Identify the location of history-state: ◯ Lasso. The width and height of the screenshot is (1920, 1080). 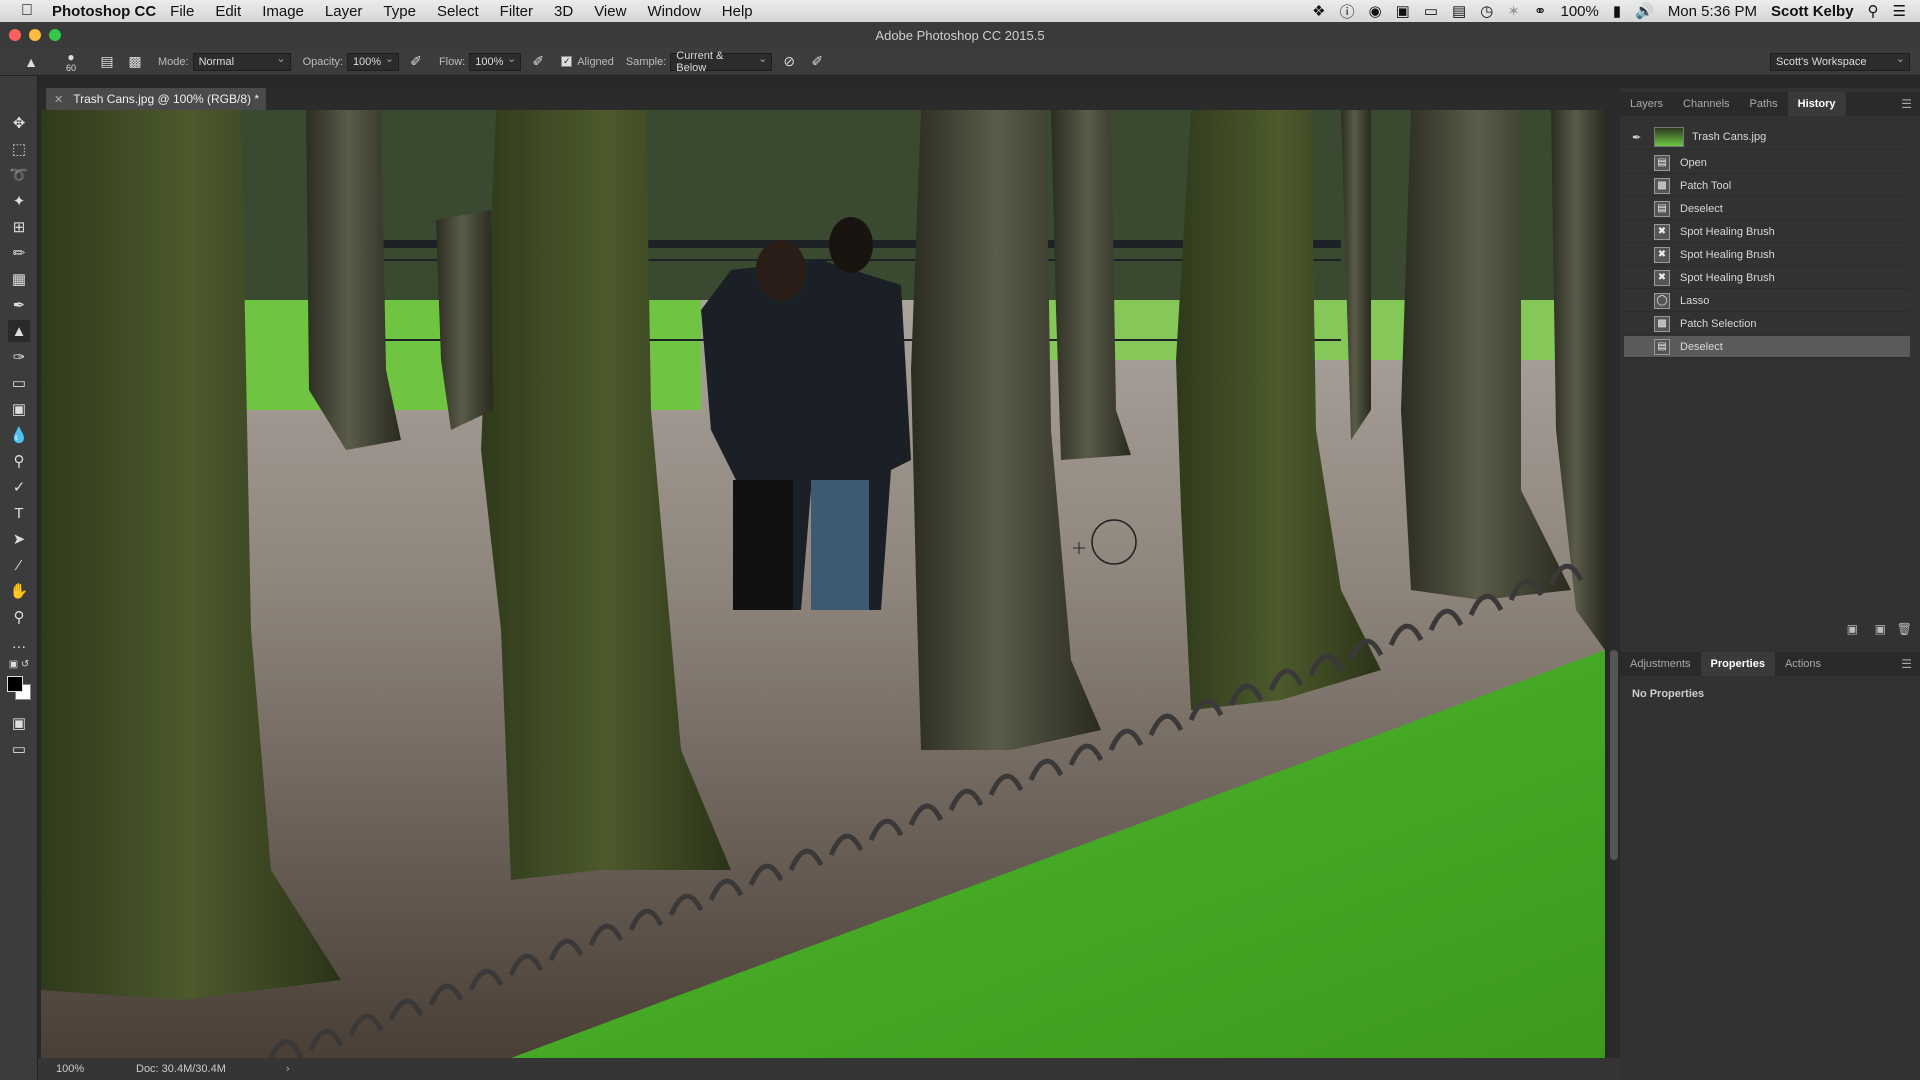
(1767, 301).